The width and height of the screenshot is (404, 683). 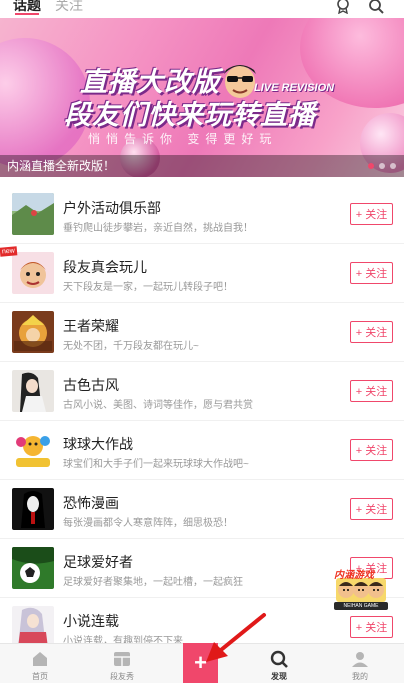 What do you see at coordinates (33, 627) in the screenshot?
I see `novel-thumb` at bounding box center [33, 627].